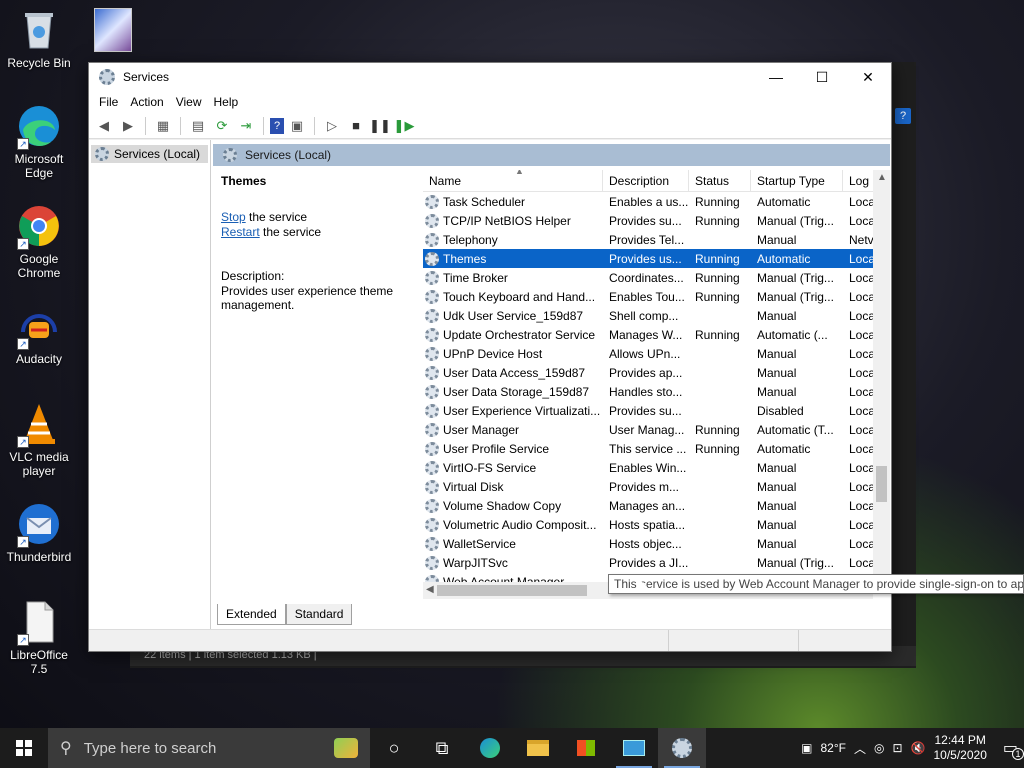  I want to click on tab-extended: Extended, so click(251, 614).